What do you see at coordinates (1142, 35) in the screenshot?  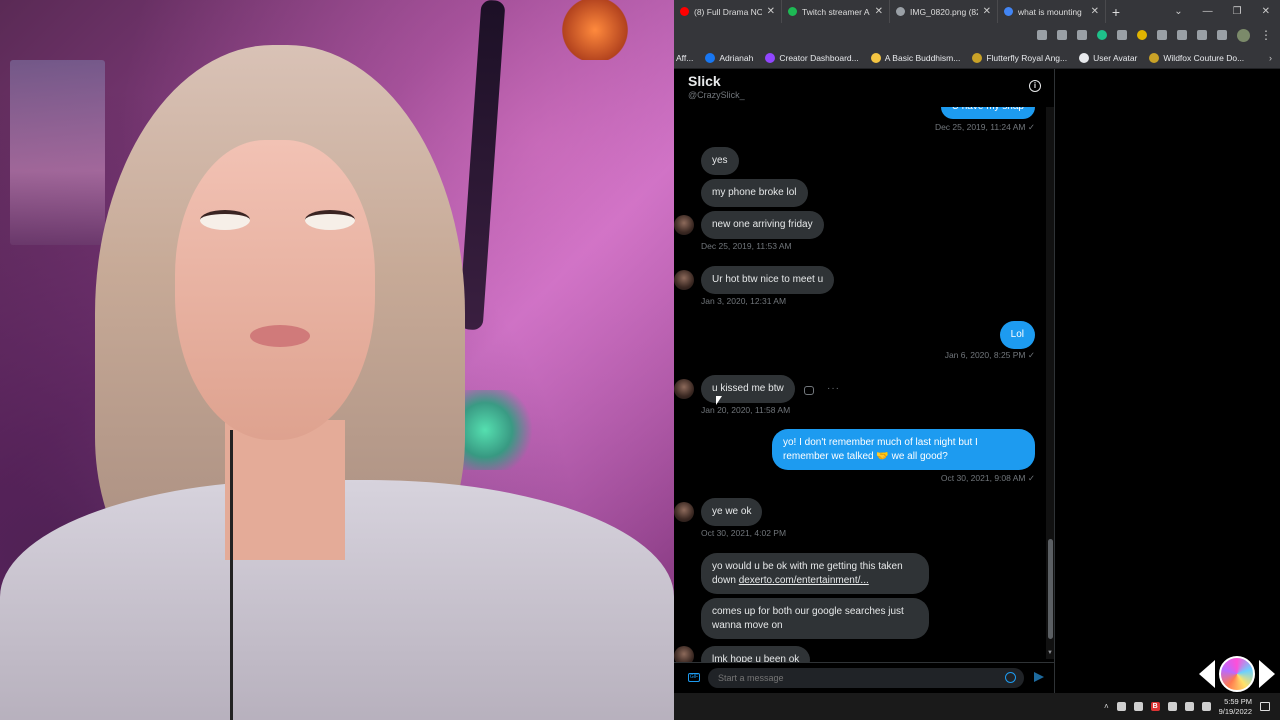 I see `honey-extension-icon` at bounding box center [1142, 35].